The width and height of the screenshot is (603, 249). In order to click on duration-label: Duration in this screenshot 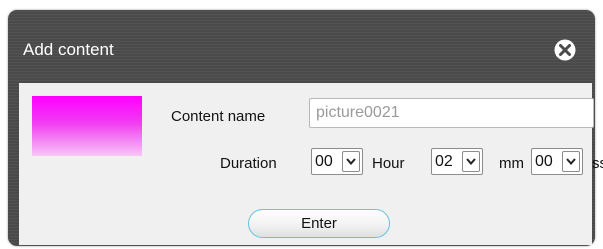, I will do `click(248, 163)`.